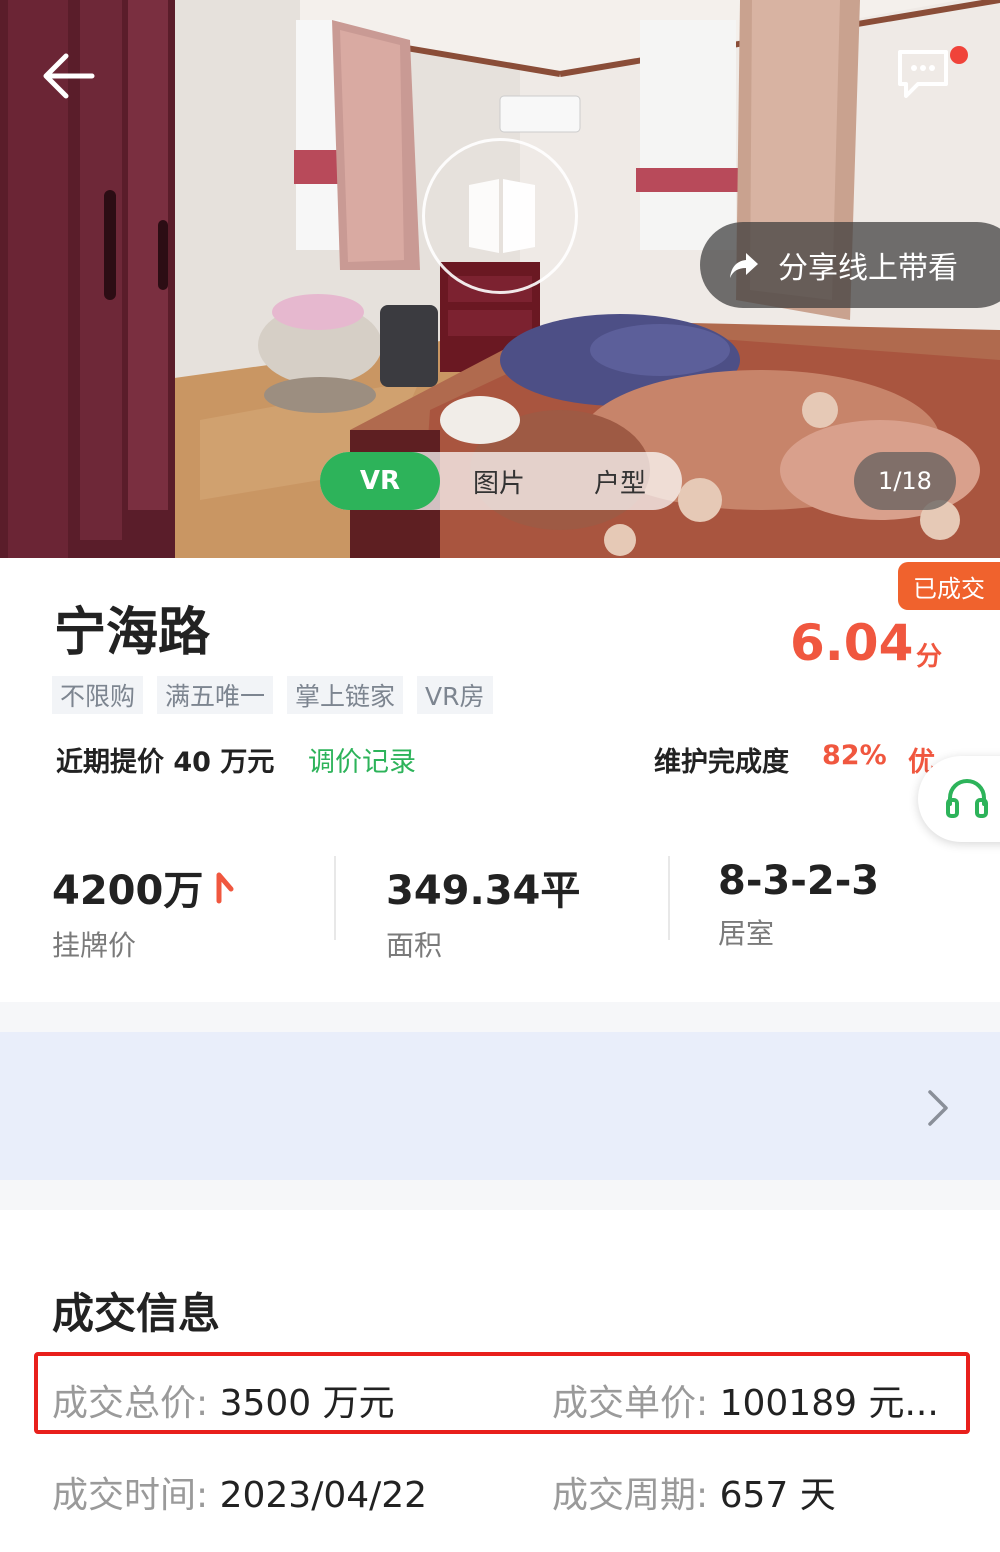 Image resolution: width=1000 pixels, height=1552 pixels. Describe the element at coordinates (94, 945) in the screenshot. I see `stat-label: 挂牌价` at that location.